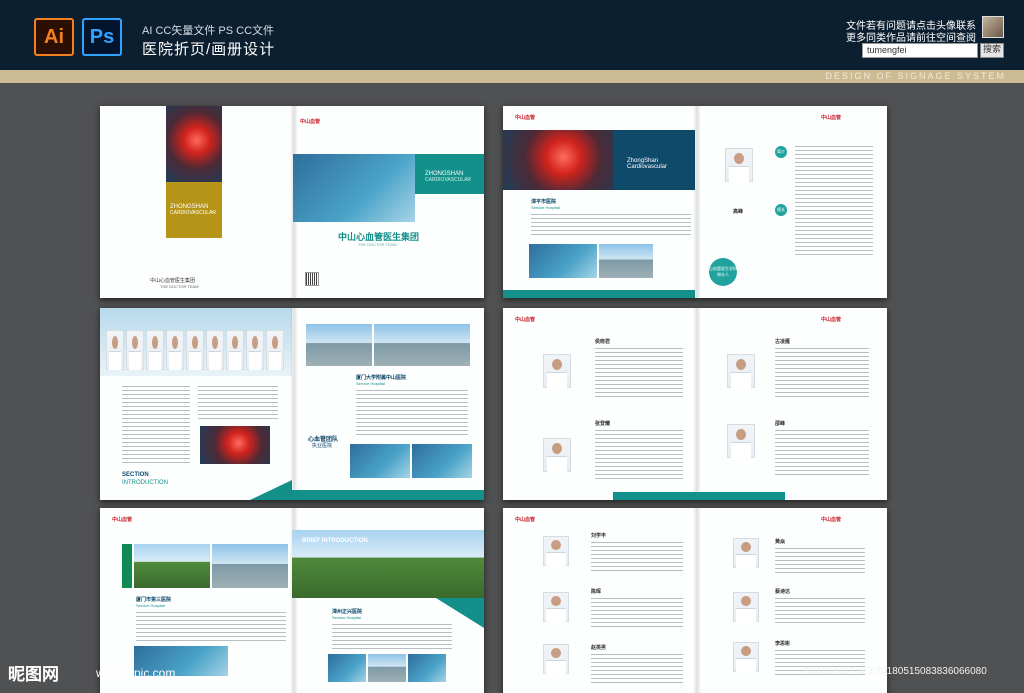 The height and width of the screenshot is (693, 1024). I want to click on hospital-name: 厦门大学附属中山医院, so click(381, 378).